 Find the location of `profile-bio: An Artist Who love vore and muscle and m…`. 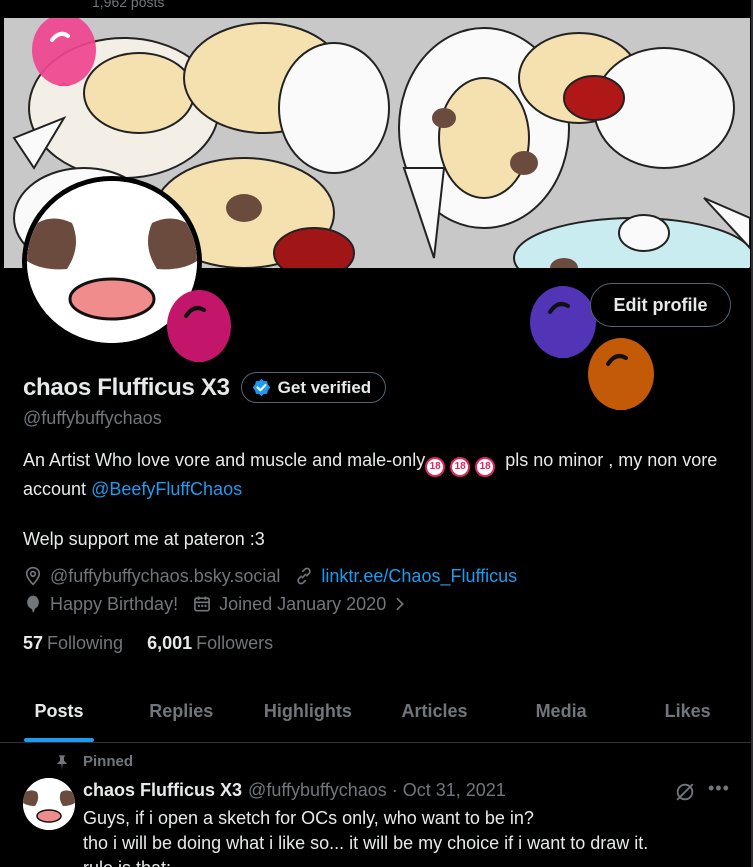

profile-bio: An Artist Who love vore and muscle and m… is located at coordinates (378, 499).